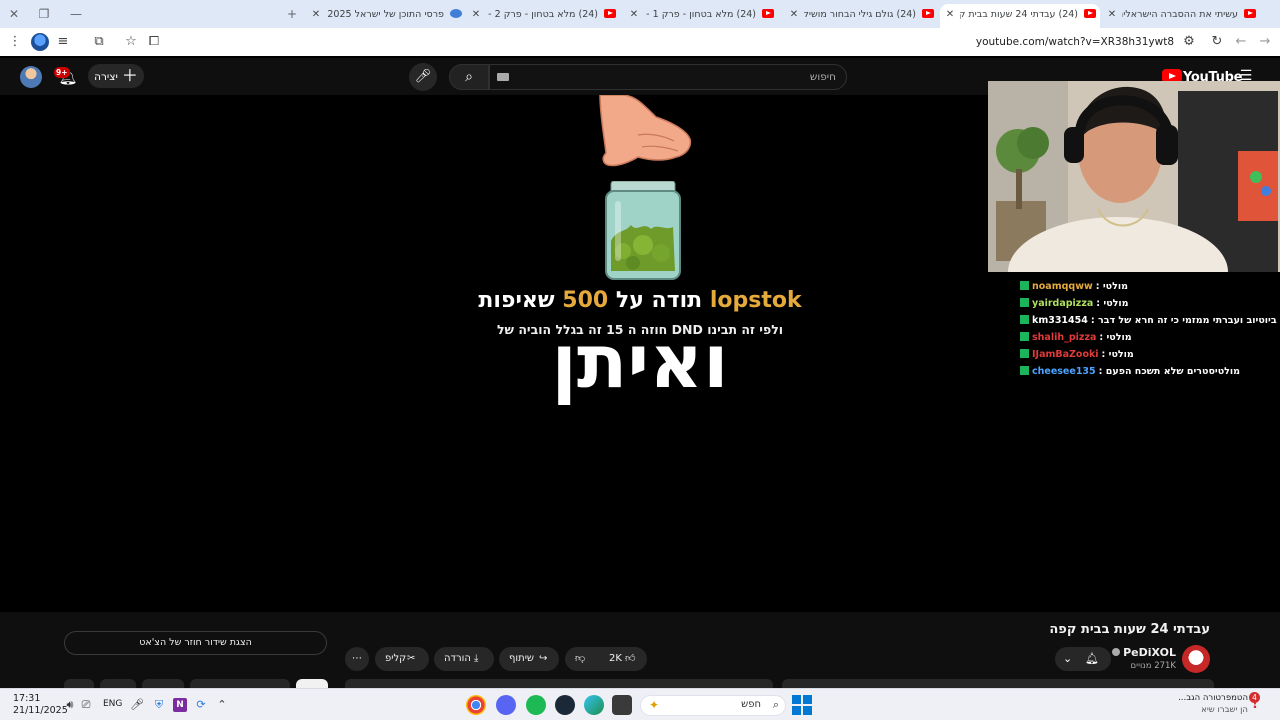 The width and height of the screenshot is (1280, 720). I want to click on chat-message: cheesee135: מולטיסטרים שלא תשכח הפעם, so click(1148, 371).